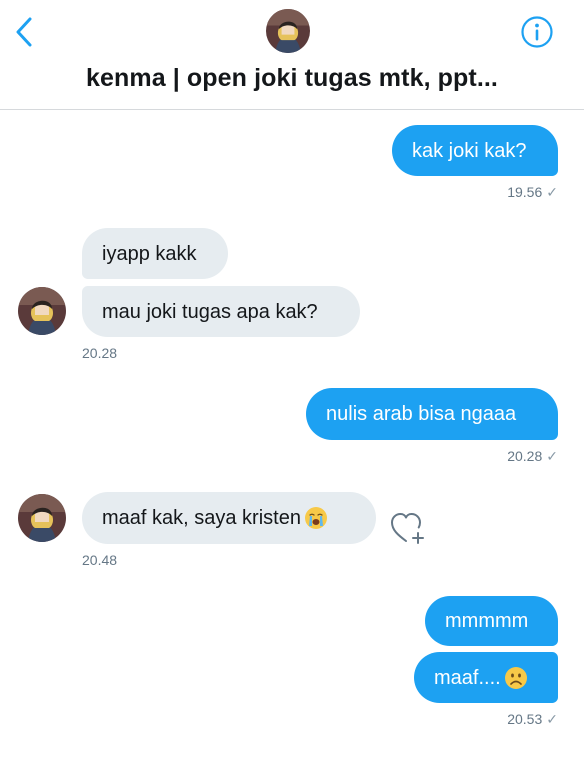 Image resolution: width=584 pixels, height=773 pixels. I want to click on react-button, so click(408, 528).